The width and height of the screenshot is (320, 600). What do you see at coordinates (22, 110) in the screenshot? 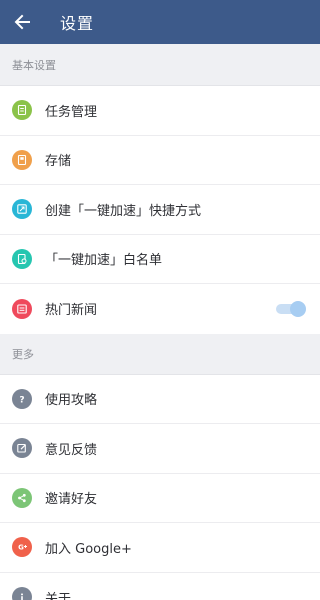
I see `task-list-icon` at bounding box center [22, 110].